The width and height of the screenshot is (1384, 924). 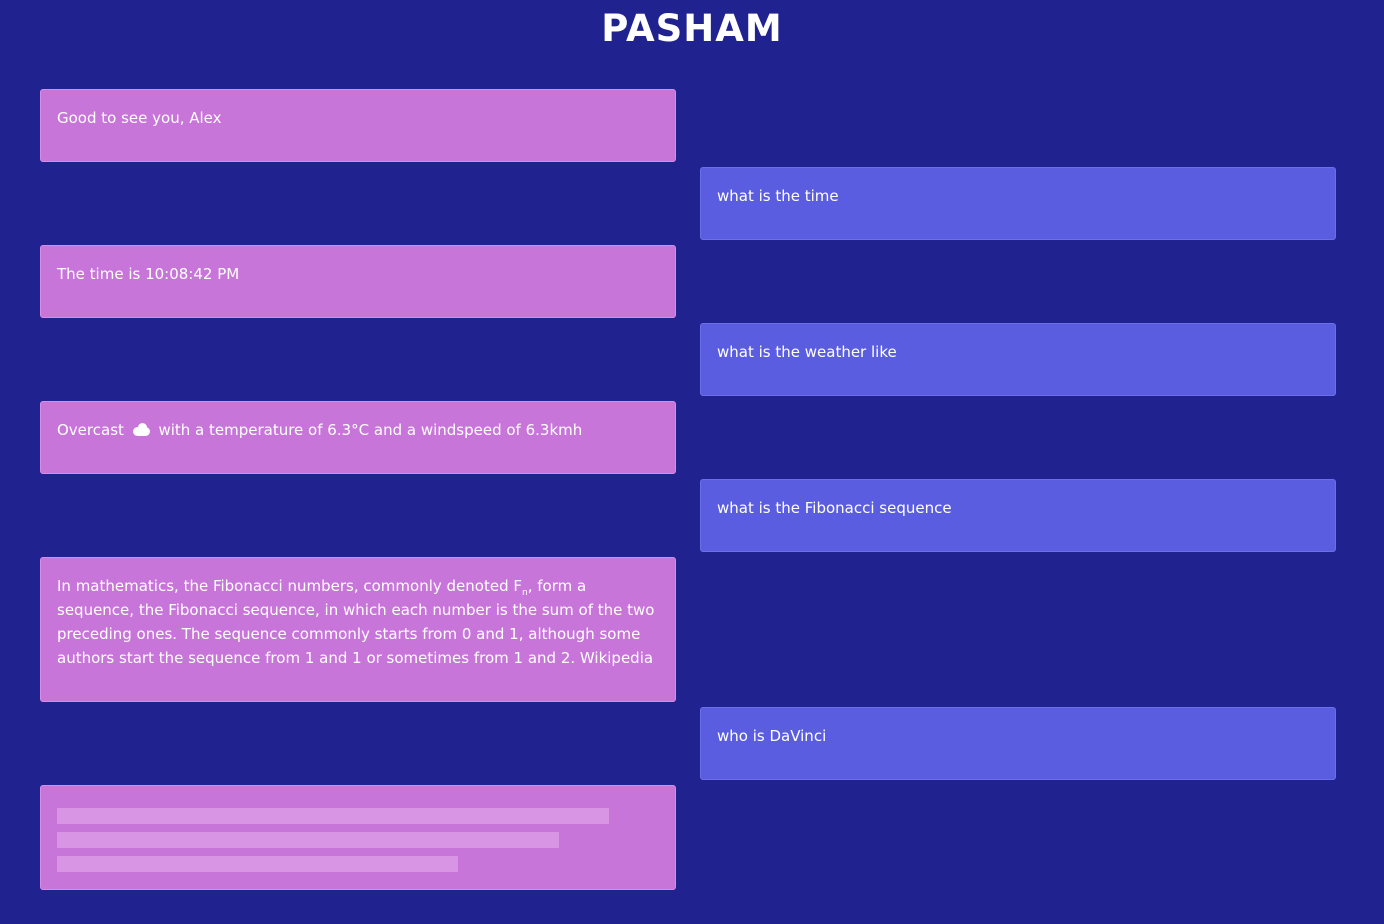 What do you see at coordinates (1018, 203) in the screenshot?
I see `user-message-time: what is the time` at bounding box center [1018, 203].